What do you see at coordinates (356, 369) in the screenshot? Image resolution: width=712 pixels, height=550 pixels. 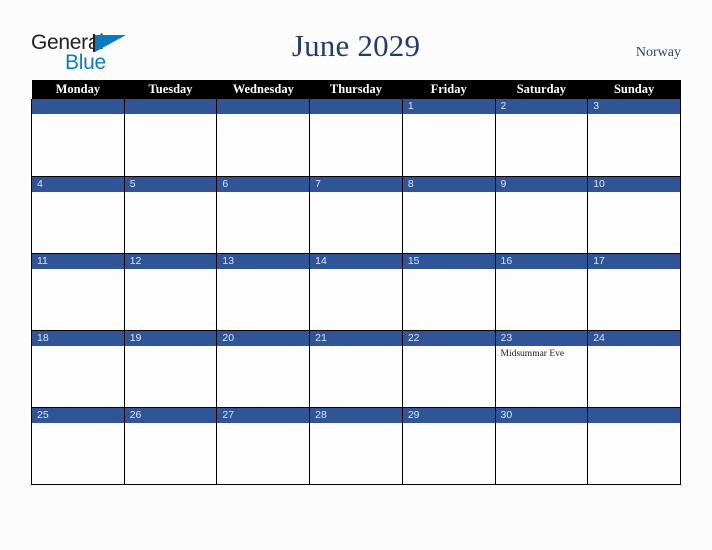 I see `day-cell-21: 21` at bounding box center [356, 369].